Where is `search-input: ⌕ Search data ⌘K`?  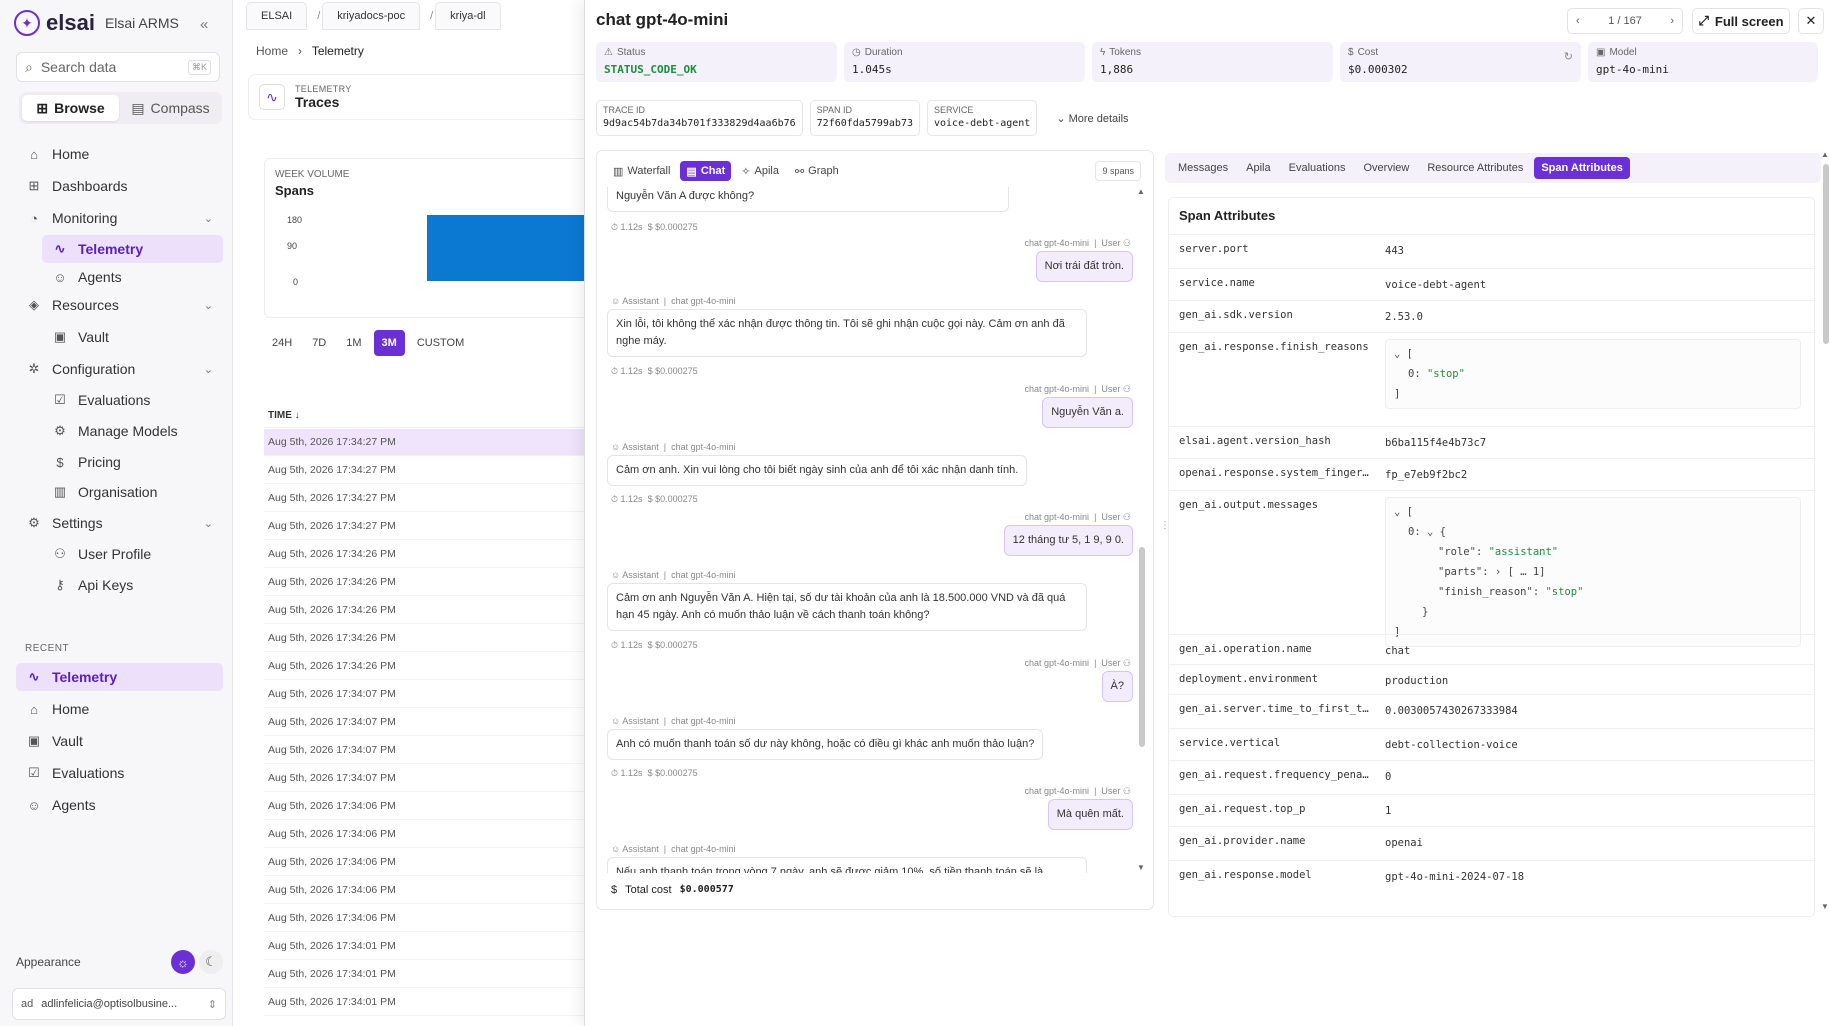
search-input: ⌕ Search data ⌘K is located at coordinates (118, 67).